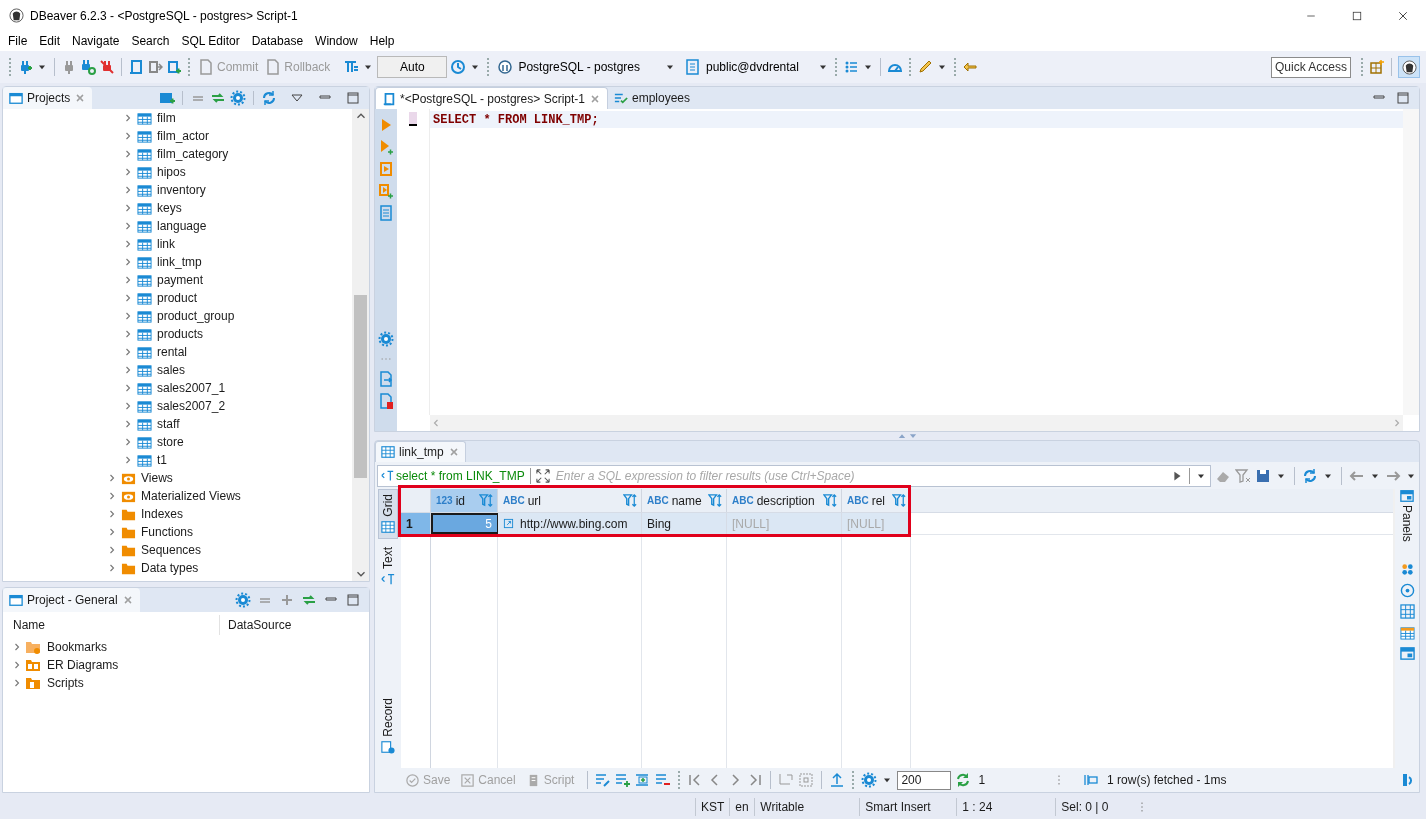 The image size is (1426, 819). Describe the element at coordinates (170, 568) in the screenshot. I see `tree-item: Data types` at that location.